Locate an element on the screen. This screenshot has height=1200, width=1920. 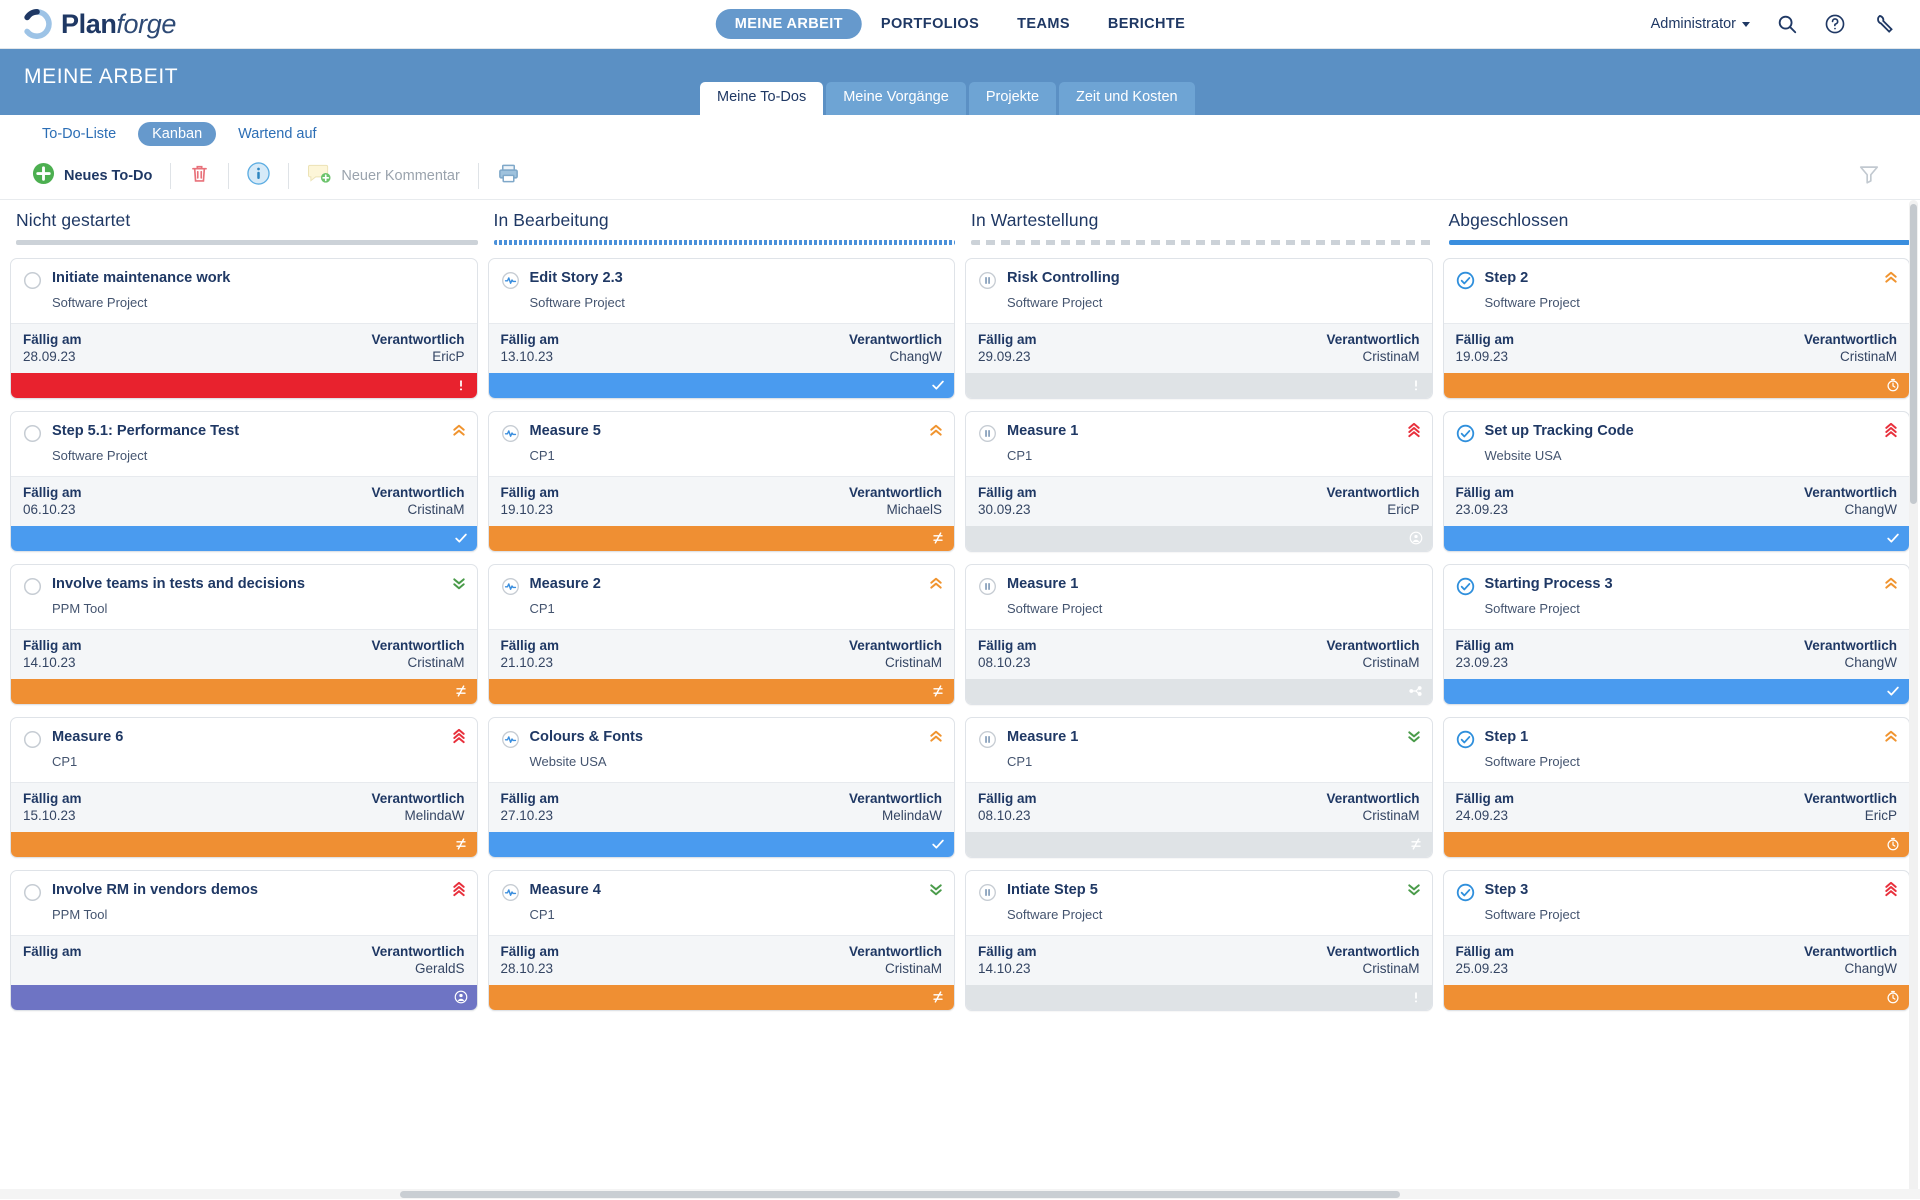
help-icon is located at coordinates (1835, 24).